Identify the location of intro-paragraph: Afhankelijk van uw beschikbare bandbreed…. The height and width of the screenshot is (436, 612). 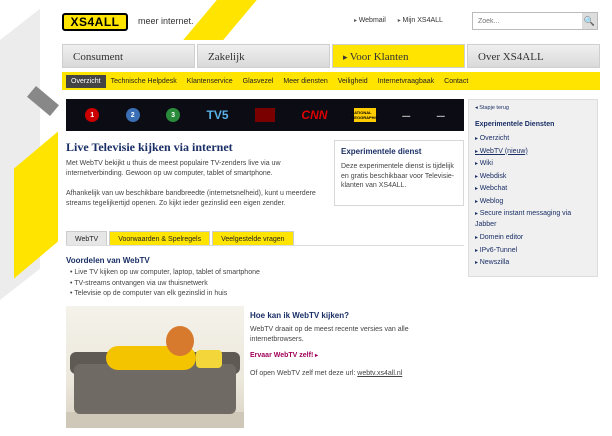
(191, 198).